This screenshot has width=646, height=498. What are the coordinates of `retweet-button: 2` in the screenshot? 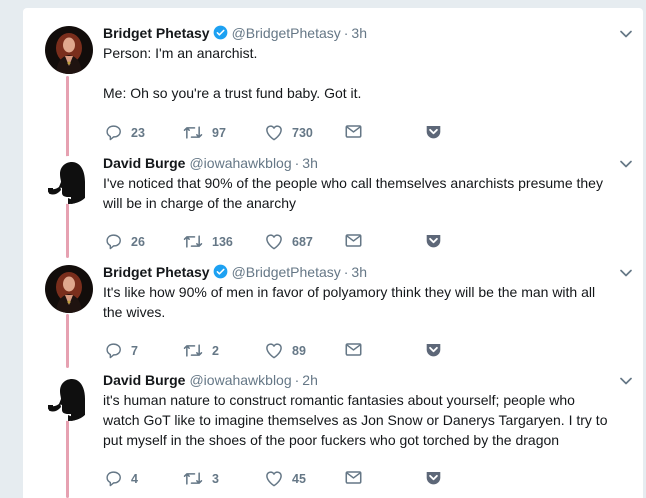 It's located at (201, 350).